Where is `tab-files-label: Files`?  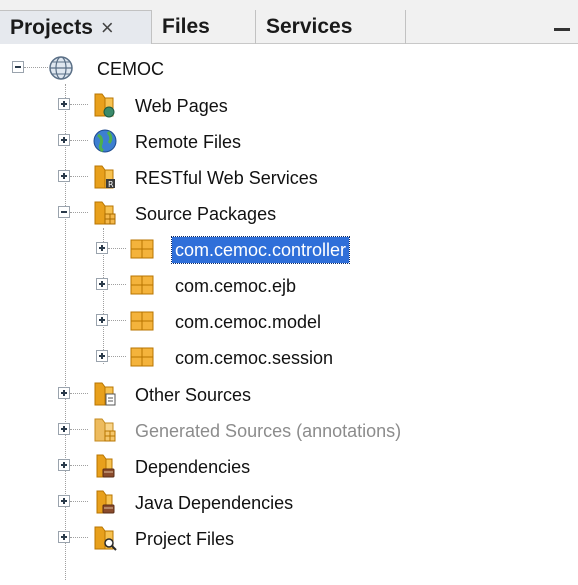
tab-files-label: Files is located at coordinates (186, 26).